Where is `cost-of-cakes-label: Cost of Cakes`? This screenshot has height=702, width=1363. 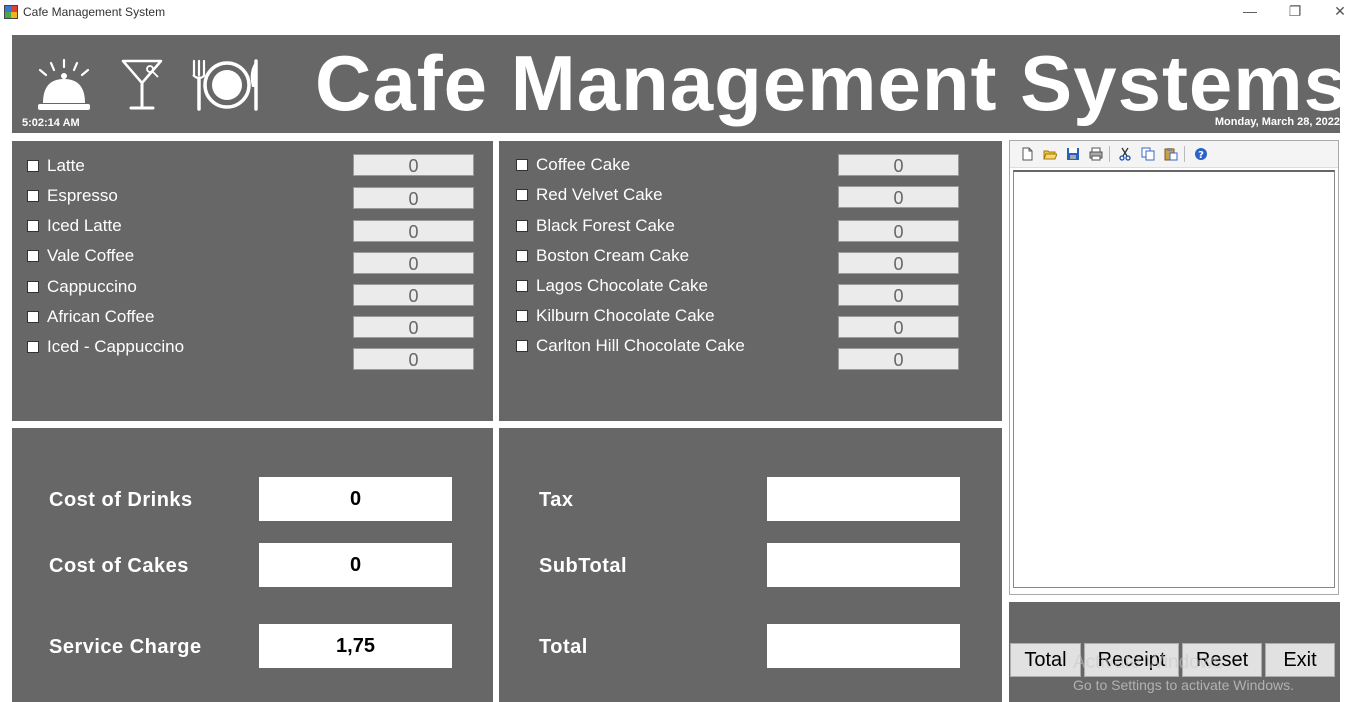 cost-of-cakes-label: Cost of Cakes is located at coordinates (119, 566).